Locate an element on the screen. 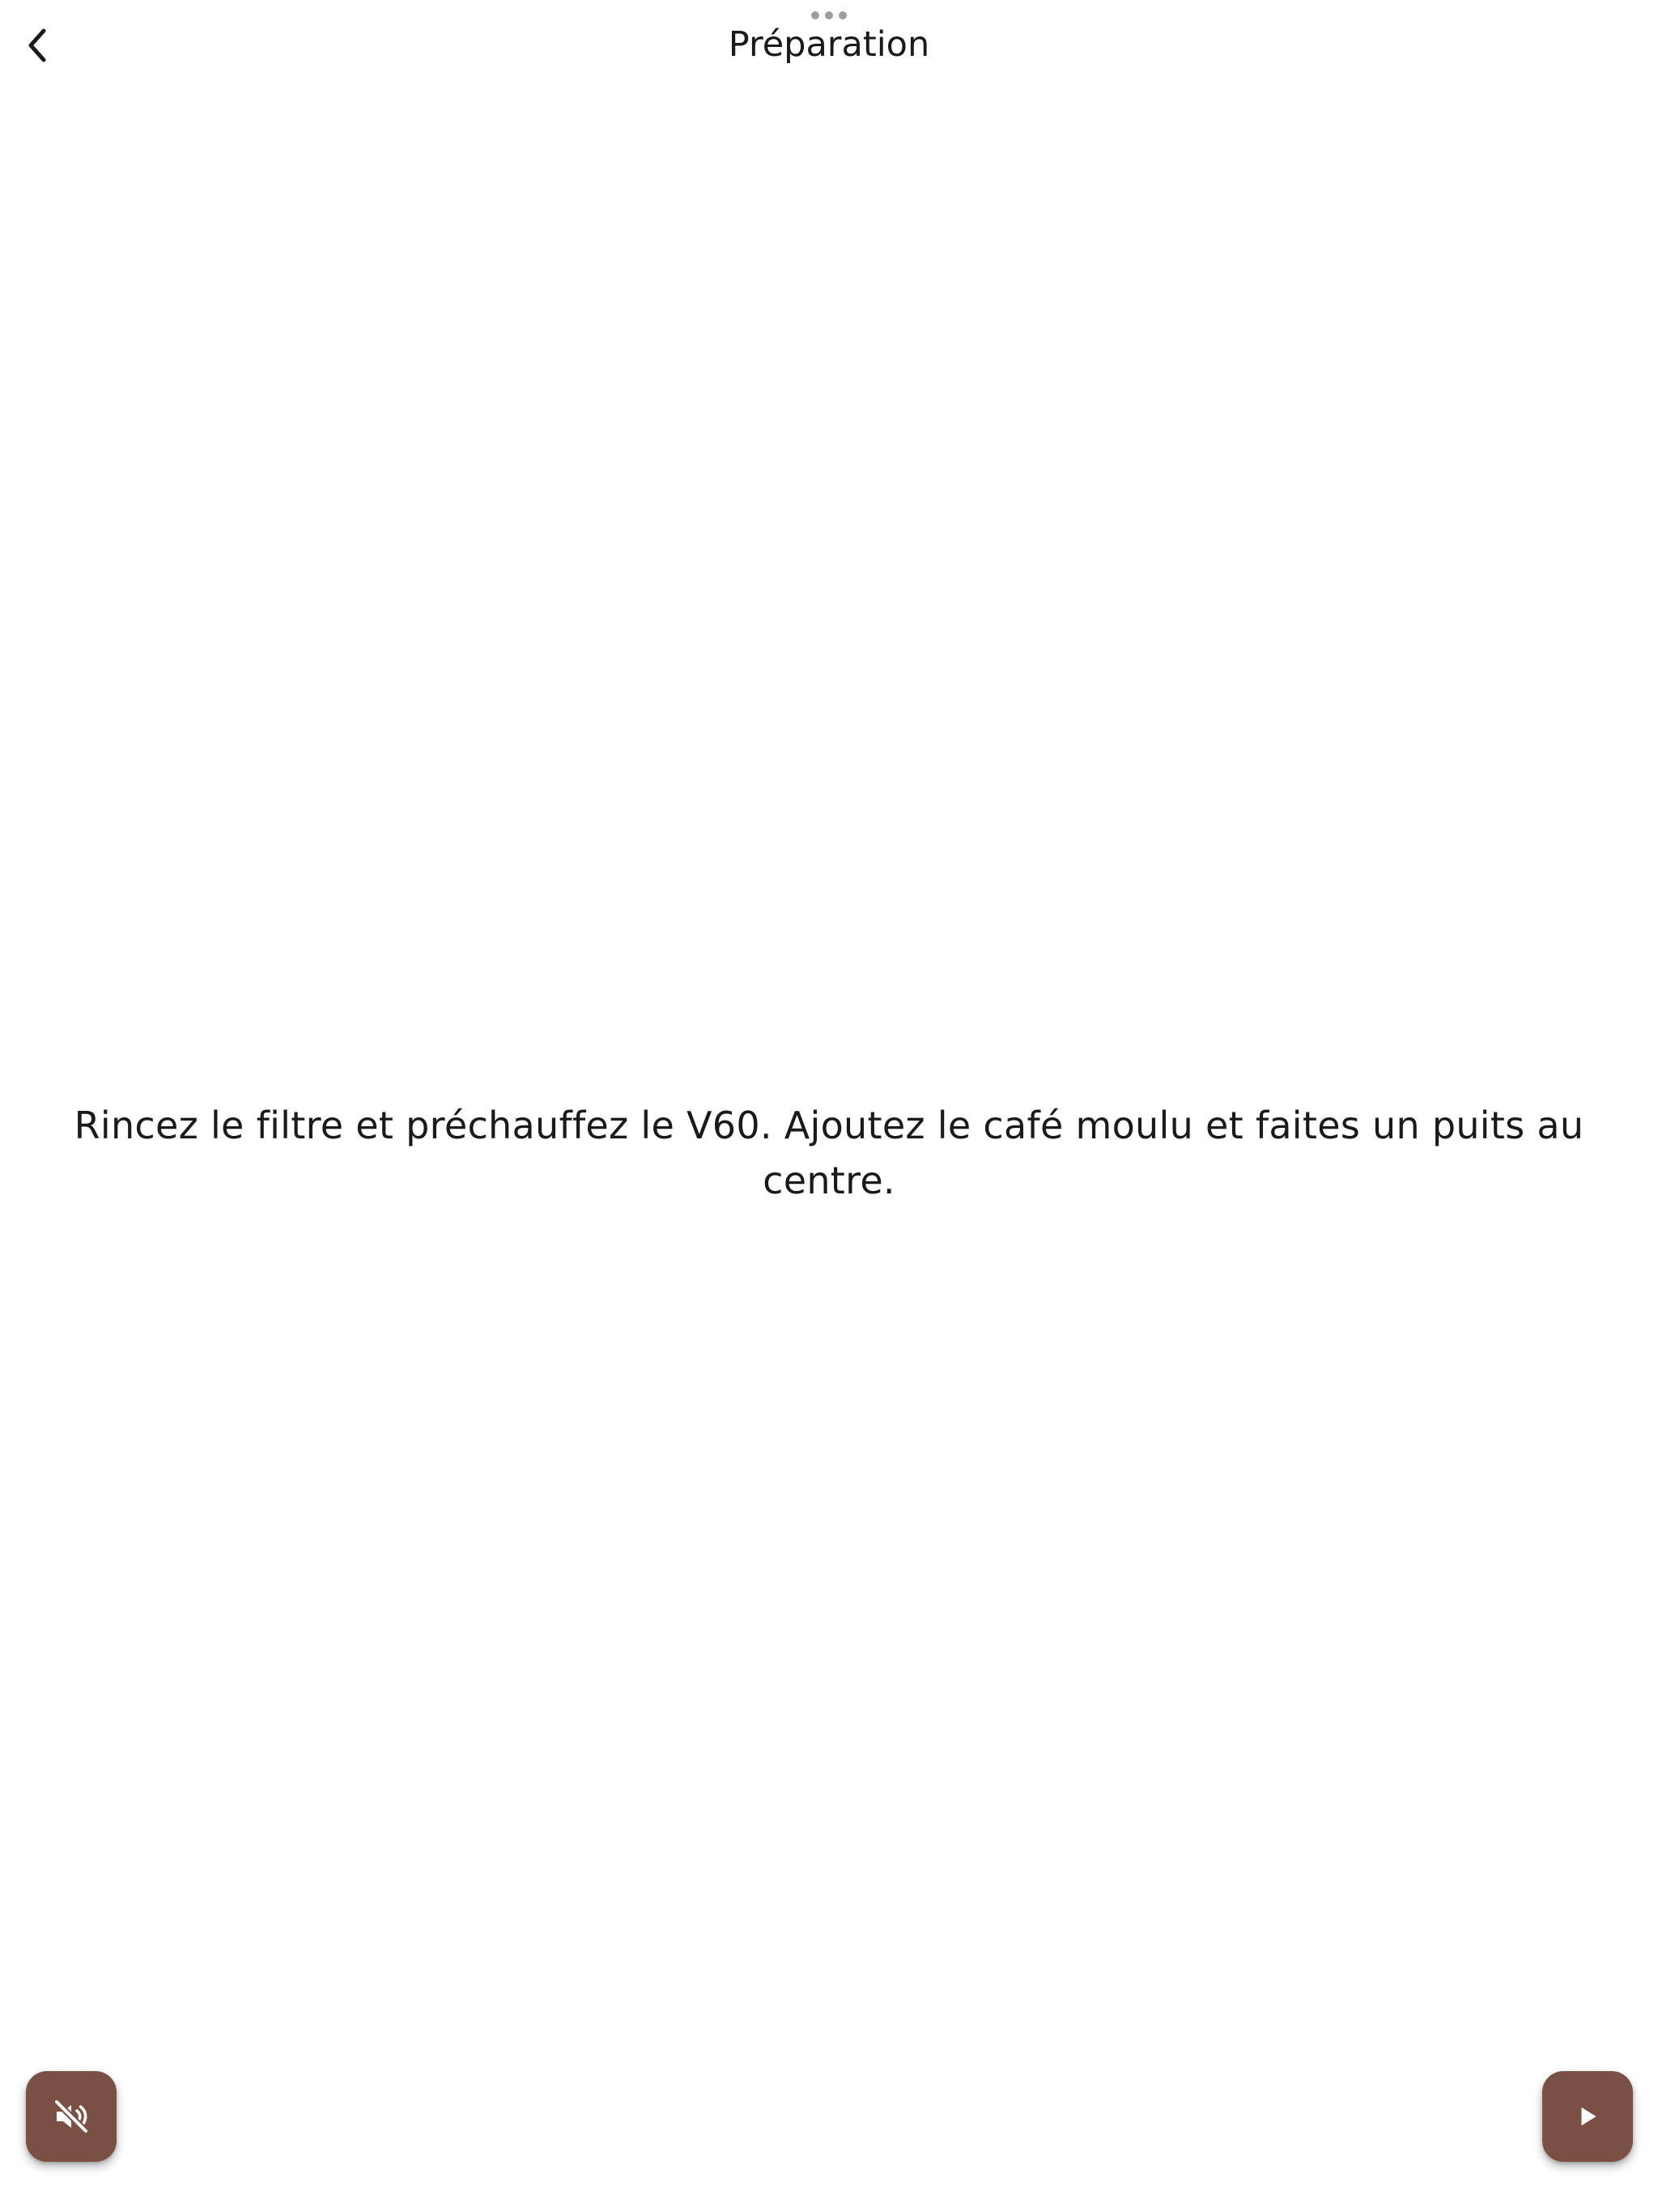 Image resolution: width=1658 pixels, height=2212 pixels. play-icon is located at coordinates (1588, 2116).